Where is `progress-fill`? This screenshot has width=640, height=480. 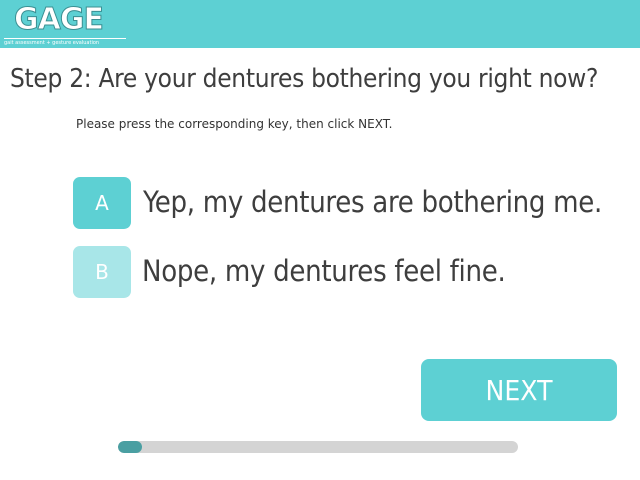
progress-fill is located at coordinates (130, 447).